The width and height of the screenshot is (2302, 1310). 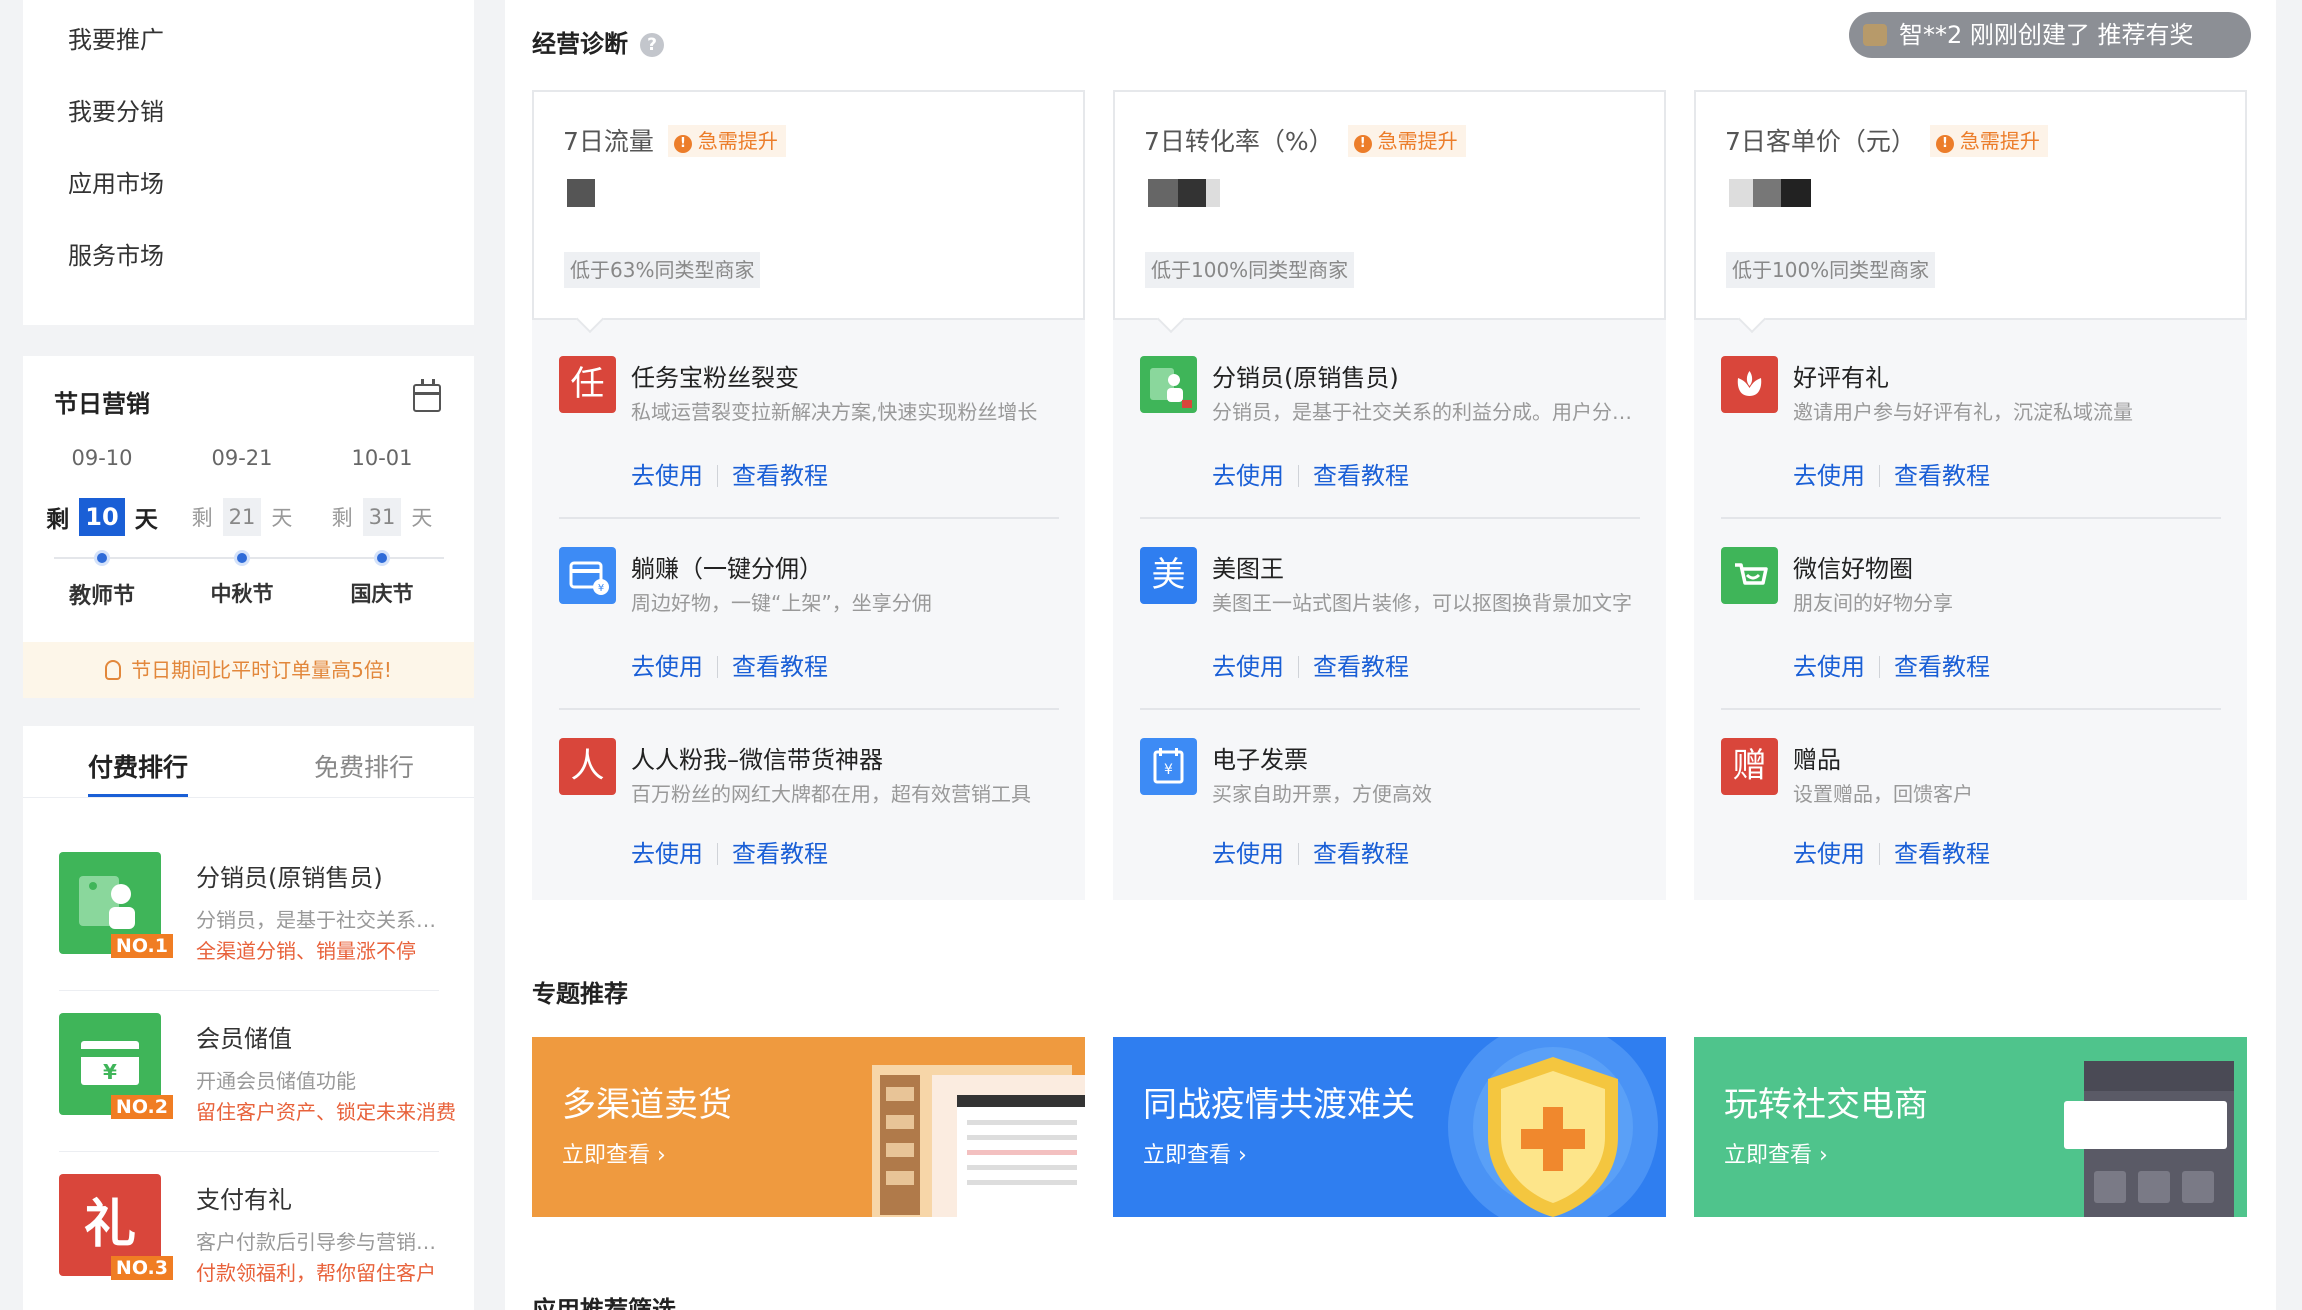 I want to click on invoice-icon: ¥, so click(x=1168, y=766).